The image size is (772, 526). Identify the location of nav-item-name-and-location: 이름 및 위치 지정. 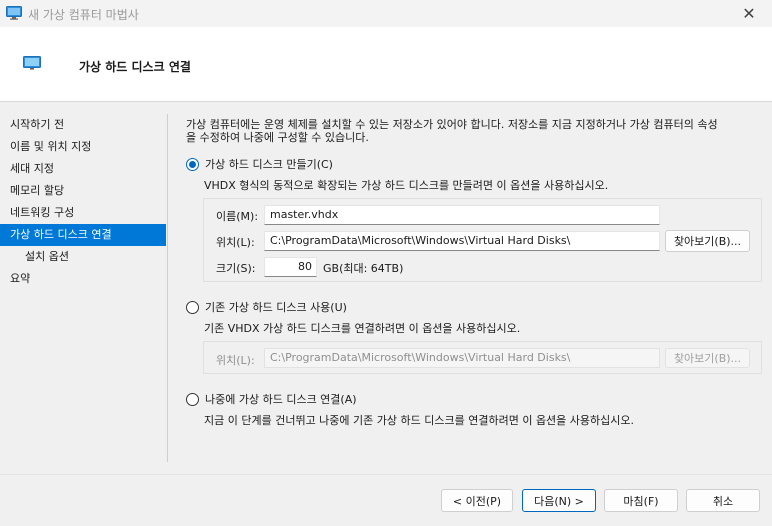
(83, 147).